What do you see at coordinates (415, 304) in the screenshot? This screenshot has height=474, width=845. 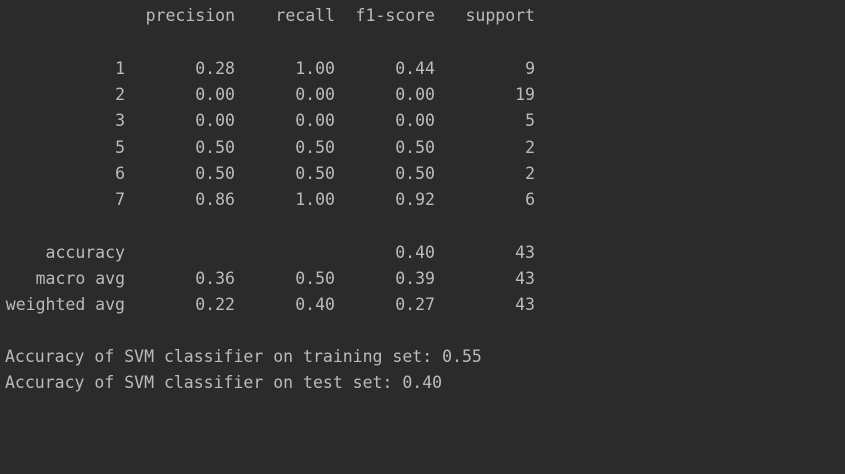 I see `avg-f1: 0.27` at bounding box center [415, 304].